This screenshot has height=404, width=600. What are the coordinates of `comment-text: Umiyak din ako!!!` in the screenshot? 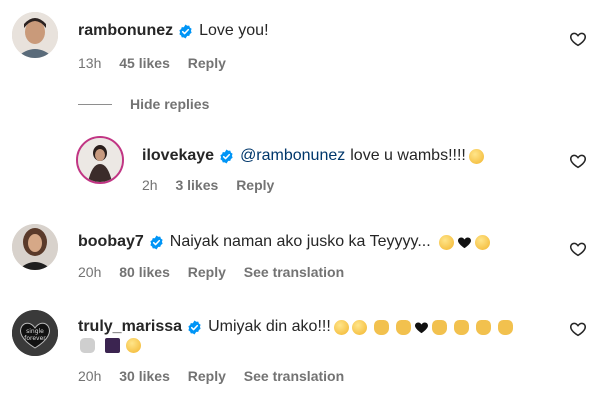 It's located at (269, 326).